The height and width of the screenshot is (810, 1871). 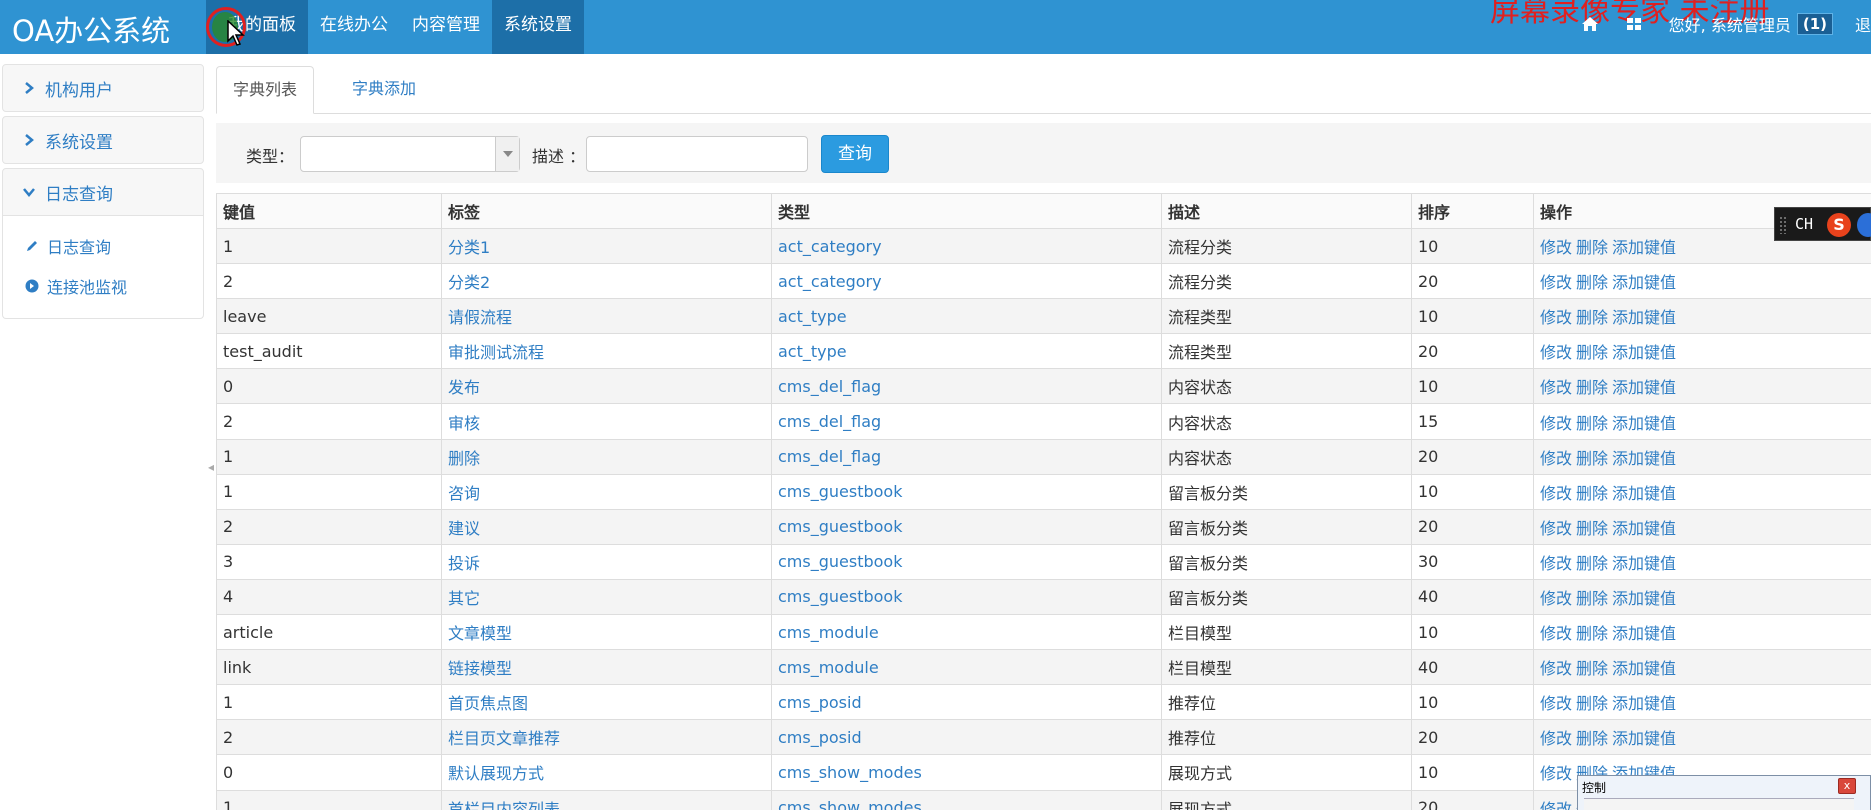 What do you see at coordinates (855, 154) in the screenshot?
I see `query-button: 查询` at bounding box center [855, 154].